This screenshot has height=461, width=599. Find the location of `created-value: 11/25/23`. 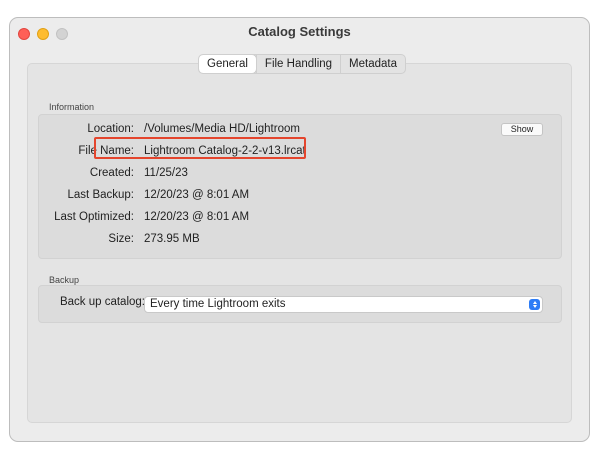

created-value: 11/25/23 is located at coordinates (166, 173).